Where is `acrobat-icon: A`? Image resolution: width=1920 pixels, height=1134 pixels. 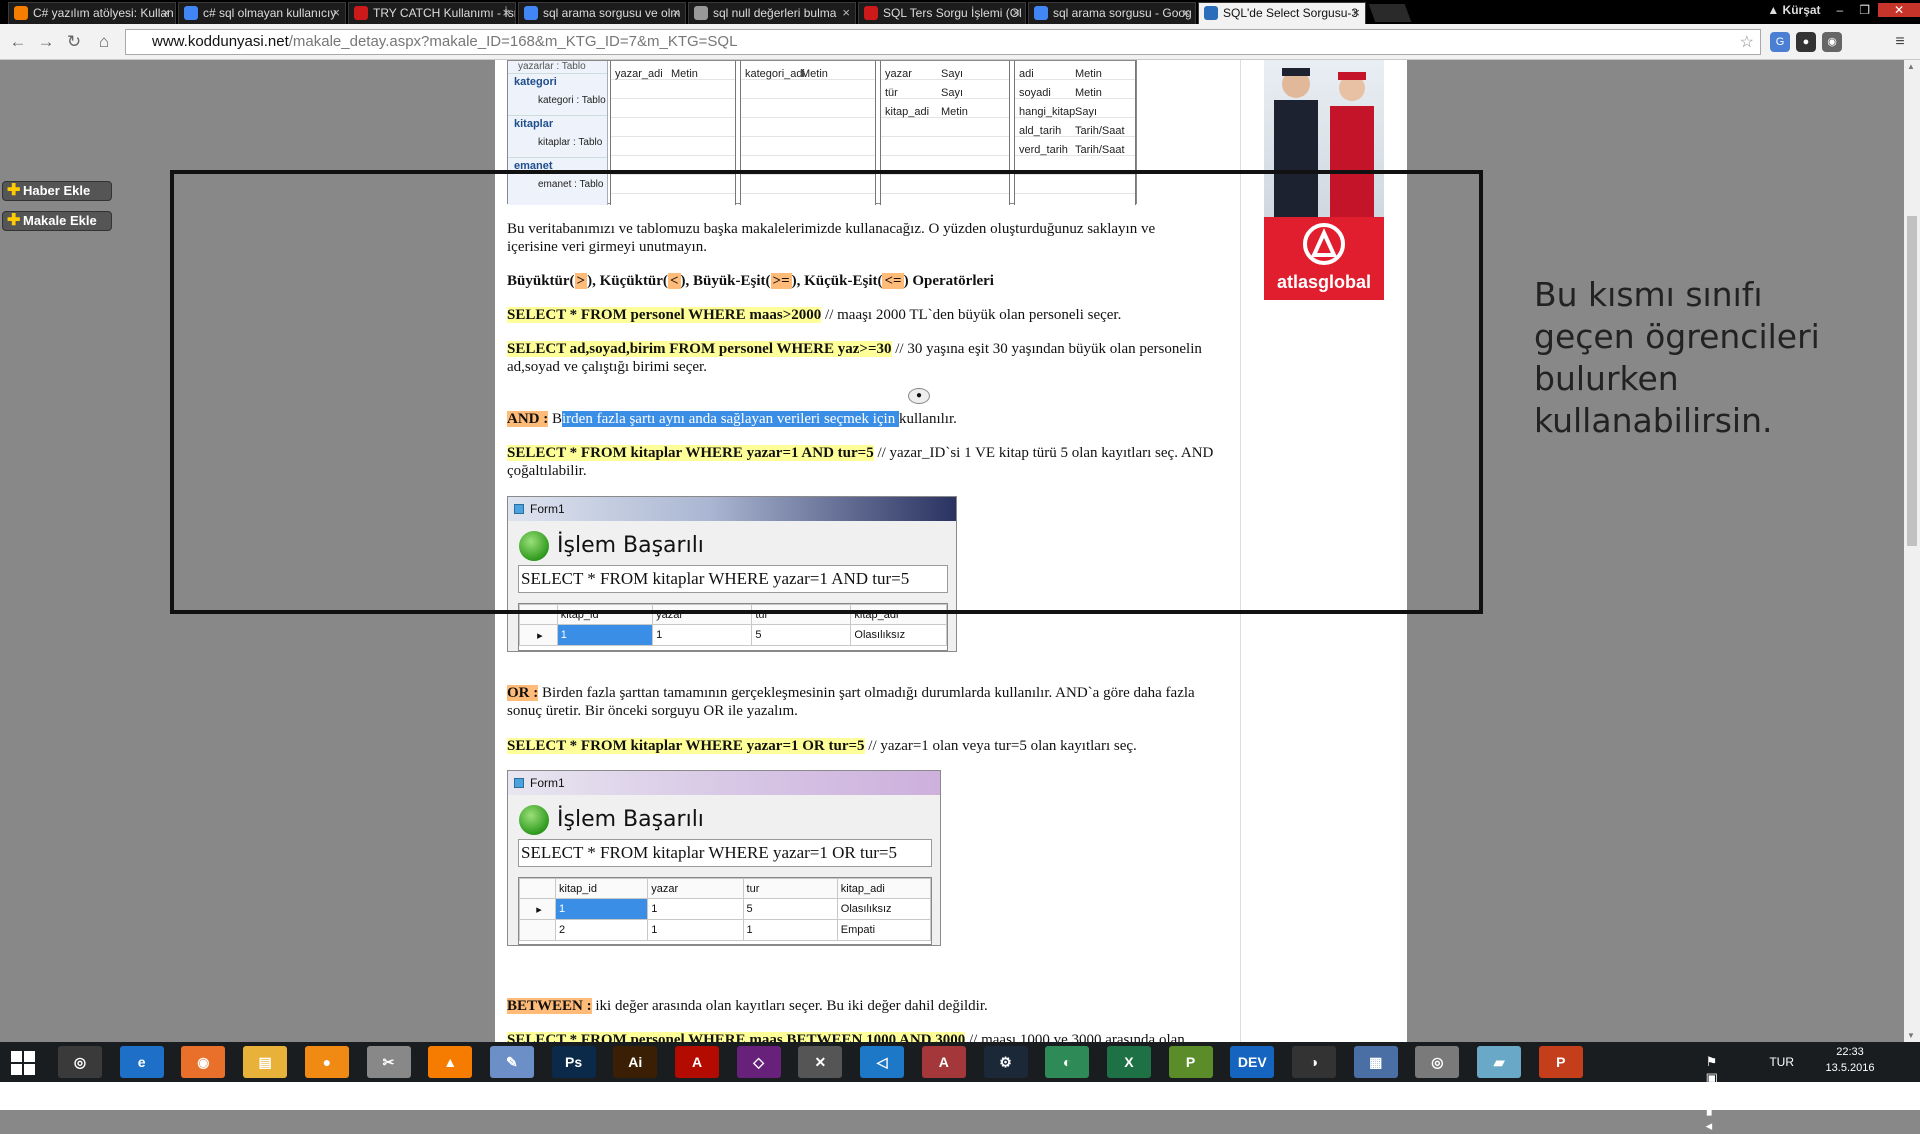
acrobat-icon: A is located at coordinates (697, 1062).